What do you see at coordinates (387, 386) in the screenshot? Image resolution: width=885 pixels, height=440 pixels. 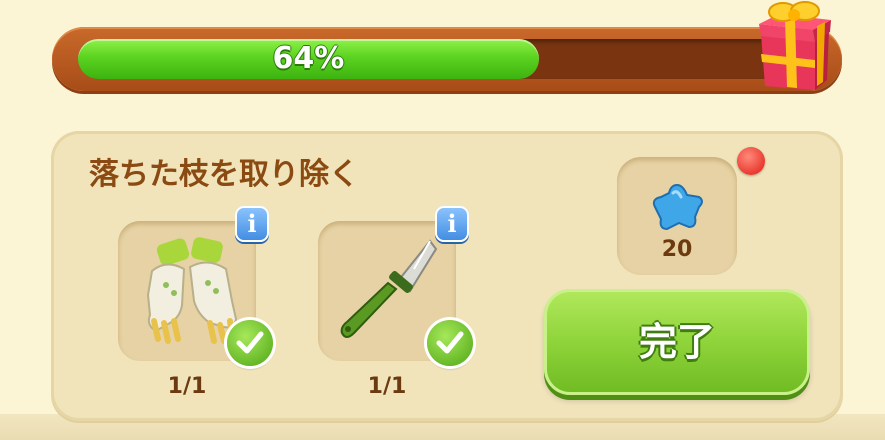 I see `item-count-knife: 1/1` at bounding box center [387, 386].